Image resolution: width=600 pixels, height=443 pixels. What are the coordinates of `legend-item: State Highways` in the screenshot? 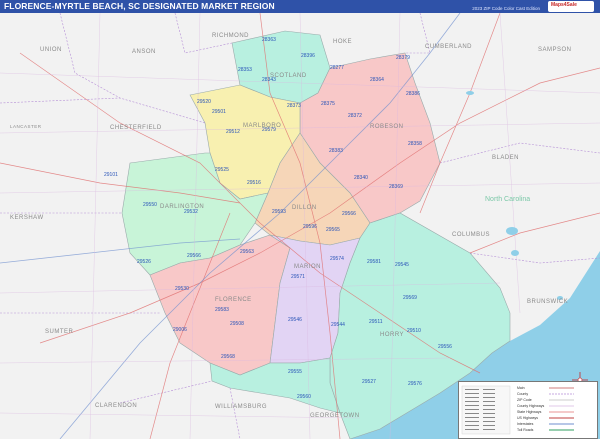 It's located at (529, 412).